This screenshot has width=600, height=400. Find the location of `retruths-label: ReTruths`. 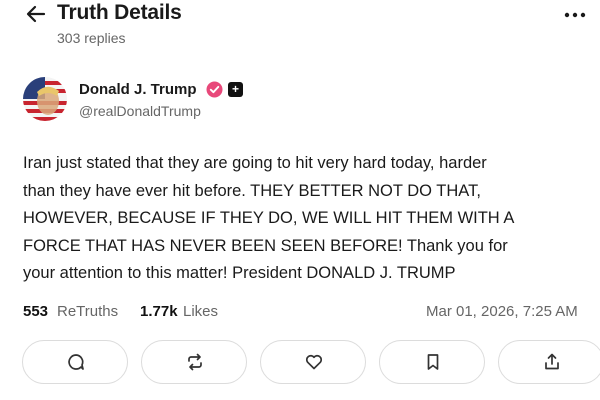

retruths-label: ReTruths is located at coordinates (87, 311).